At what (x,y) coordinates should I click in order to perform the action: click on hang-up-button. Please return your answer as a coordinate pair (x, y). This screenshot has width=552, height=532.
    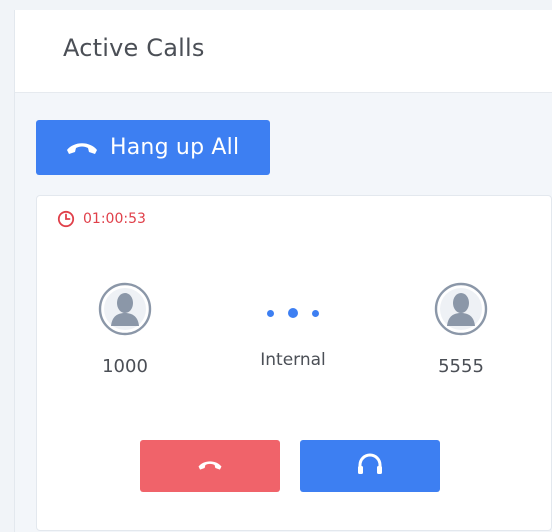
    Looking at the image, I should click on (210, 466).